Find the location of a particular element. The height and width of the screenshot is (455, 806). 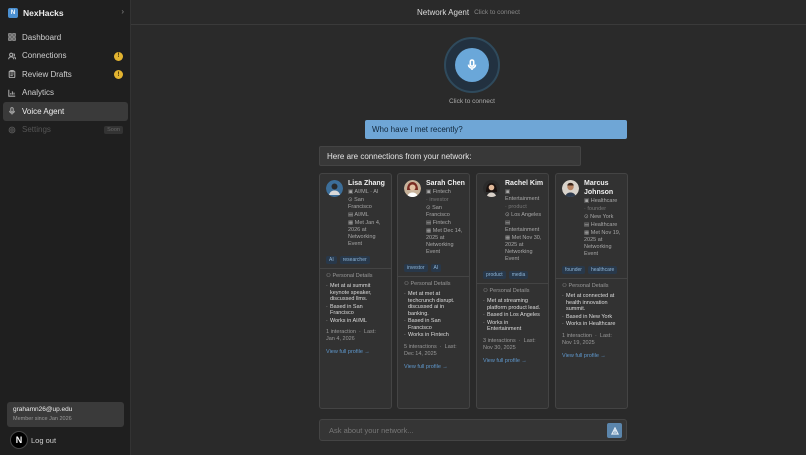

page-title: Network Agent is located at coordinates (443, 12).